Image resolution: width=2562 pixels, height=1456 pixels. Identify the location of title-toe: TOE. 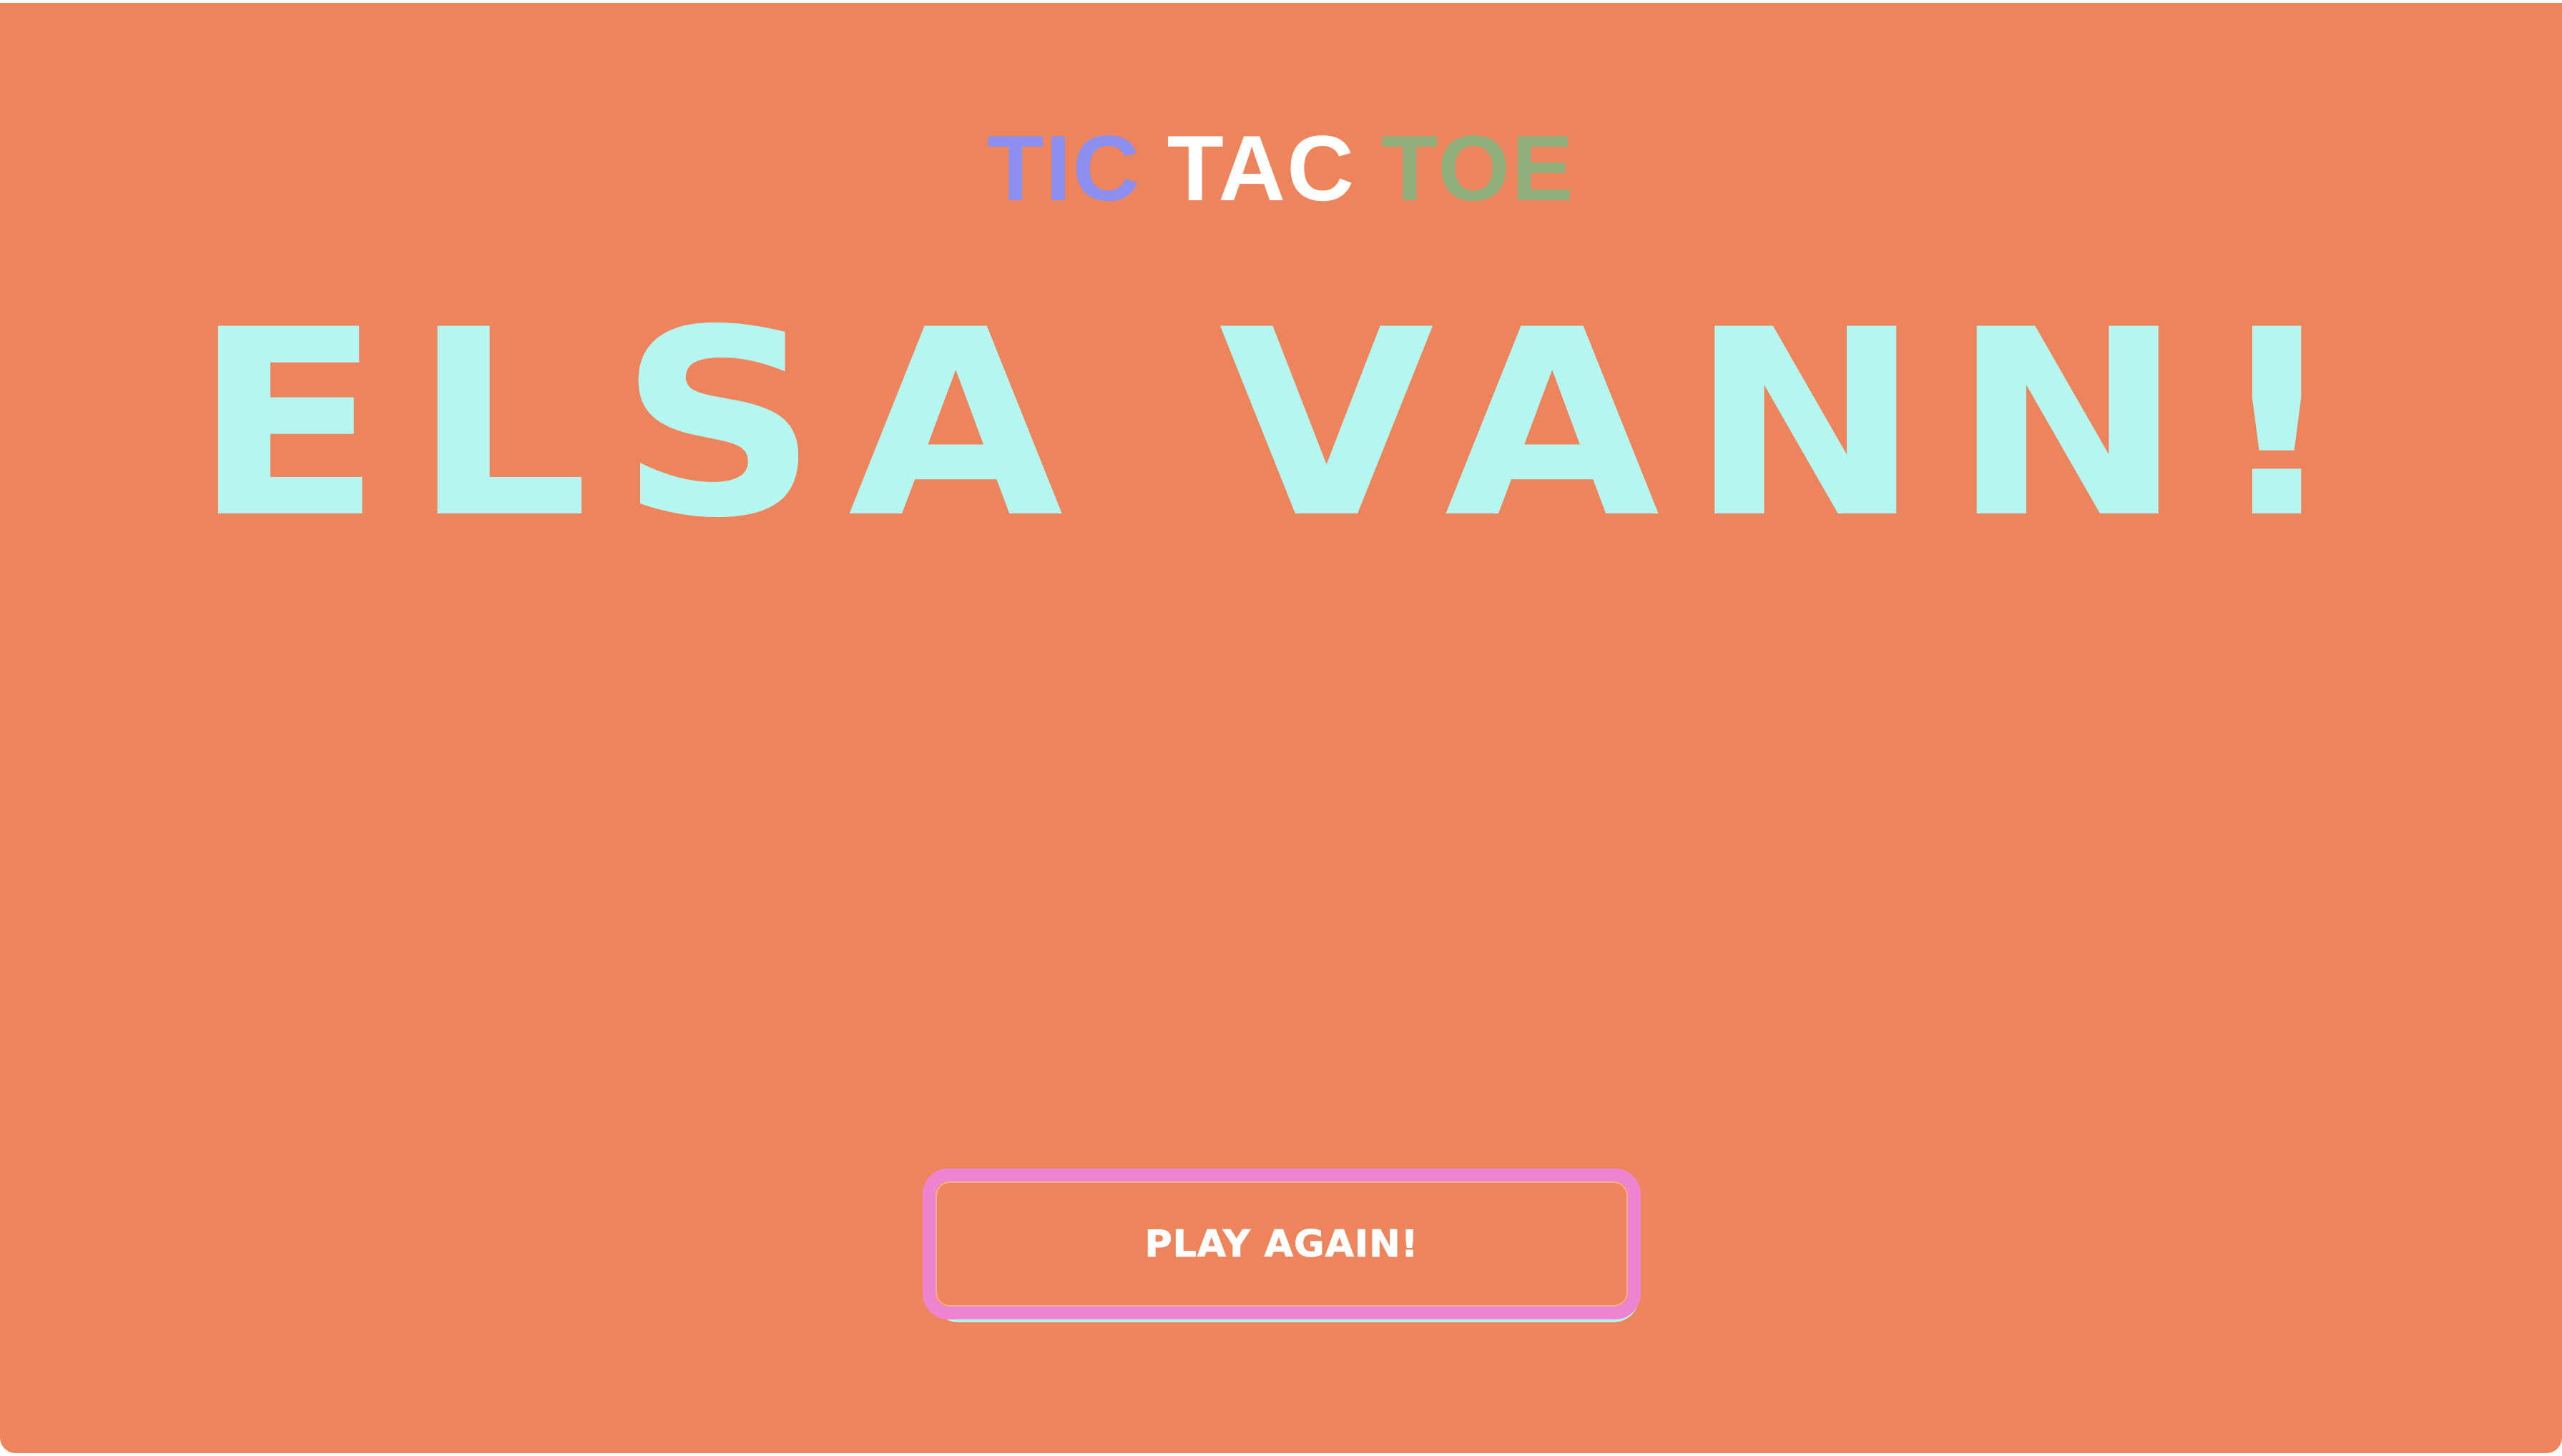
(1478, 168).